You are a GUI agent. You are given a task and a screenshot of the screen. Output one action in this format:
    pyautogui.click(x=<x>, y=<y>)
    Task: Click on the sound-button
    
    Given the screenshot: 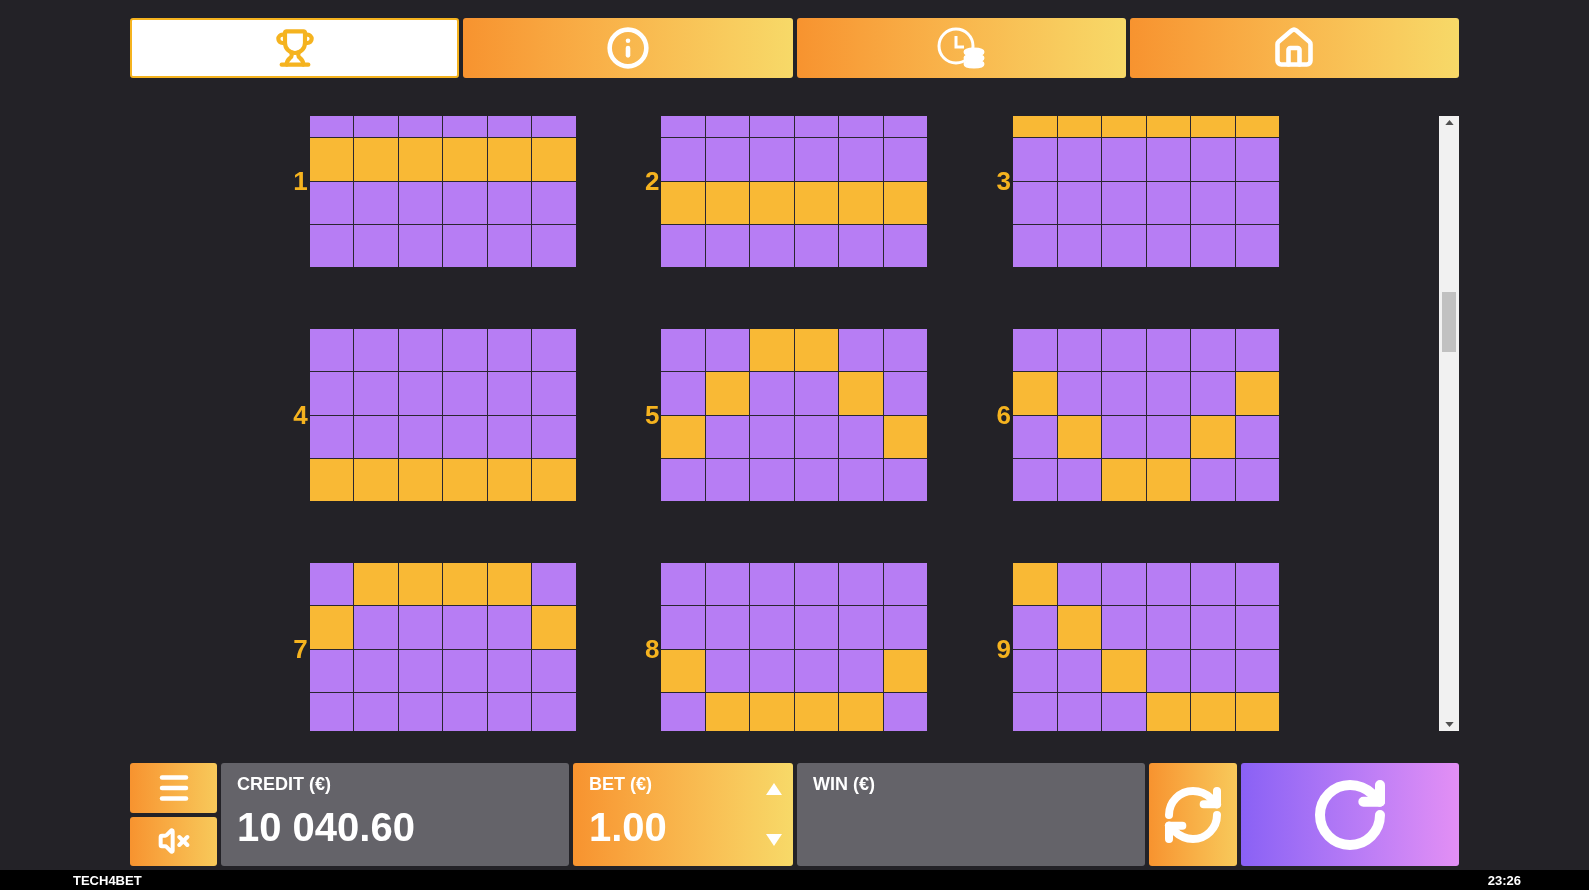 What is the action you would take?
    pyautogui.click(x=173, y=841)
    